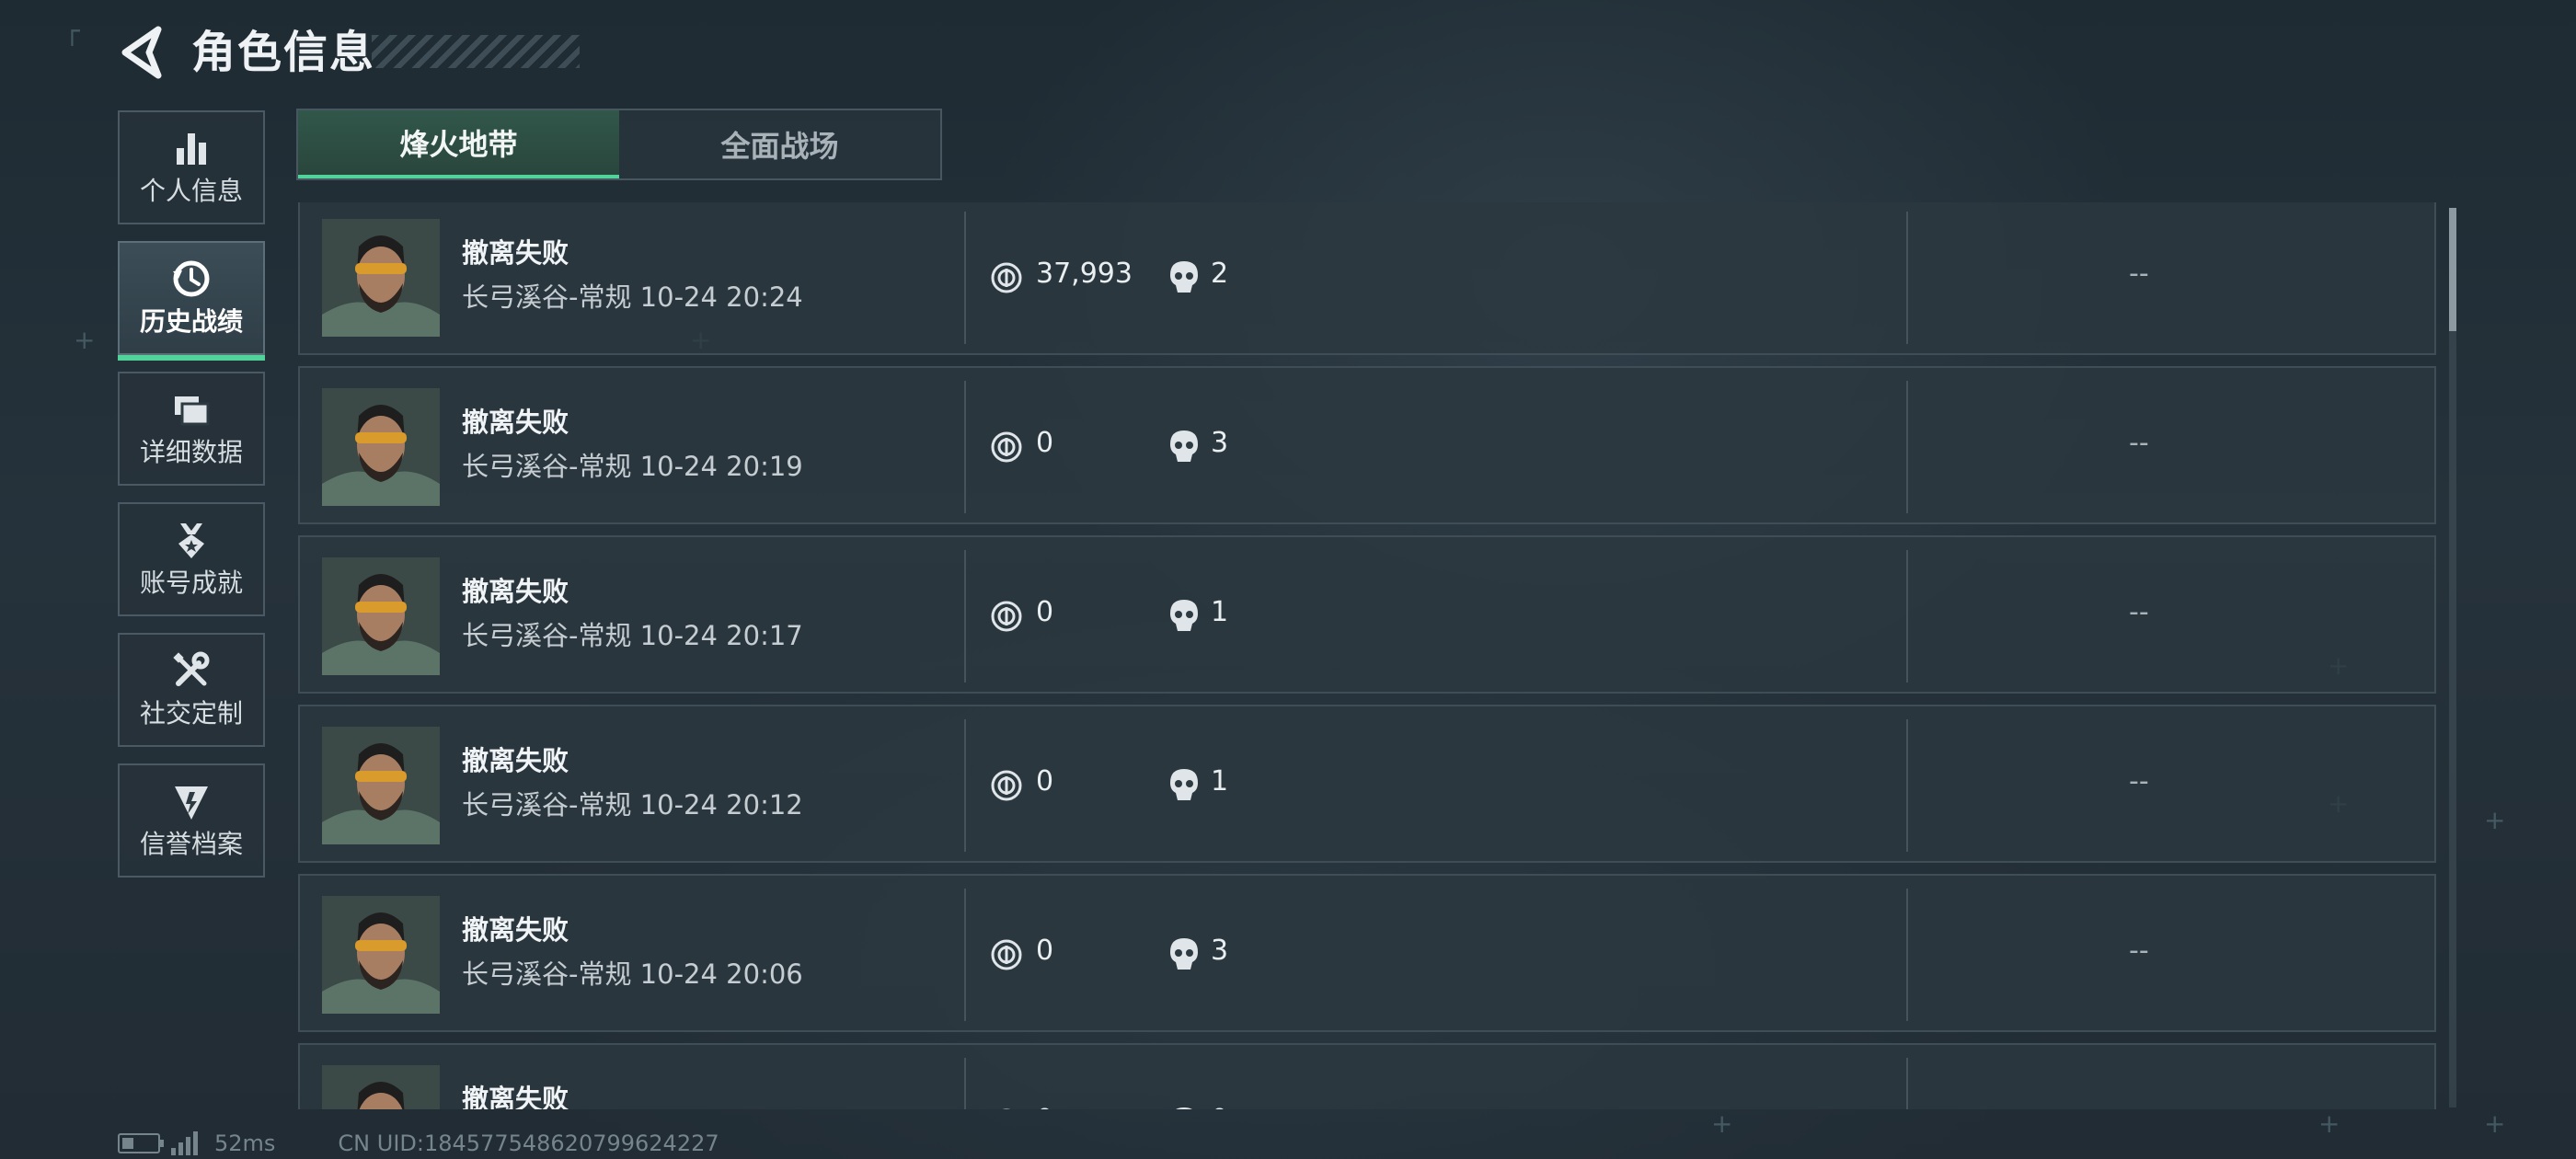  I want to click on map-and-time: 长弓溪谷-常规 10-24 20:12, so click(632, 804).